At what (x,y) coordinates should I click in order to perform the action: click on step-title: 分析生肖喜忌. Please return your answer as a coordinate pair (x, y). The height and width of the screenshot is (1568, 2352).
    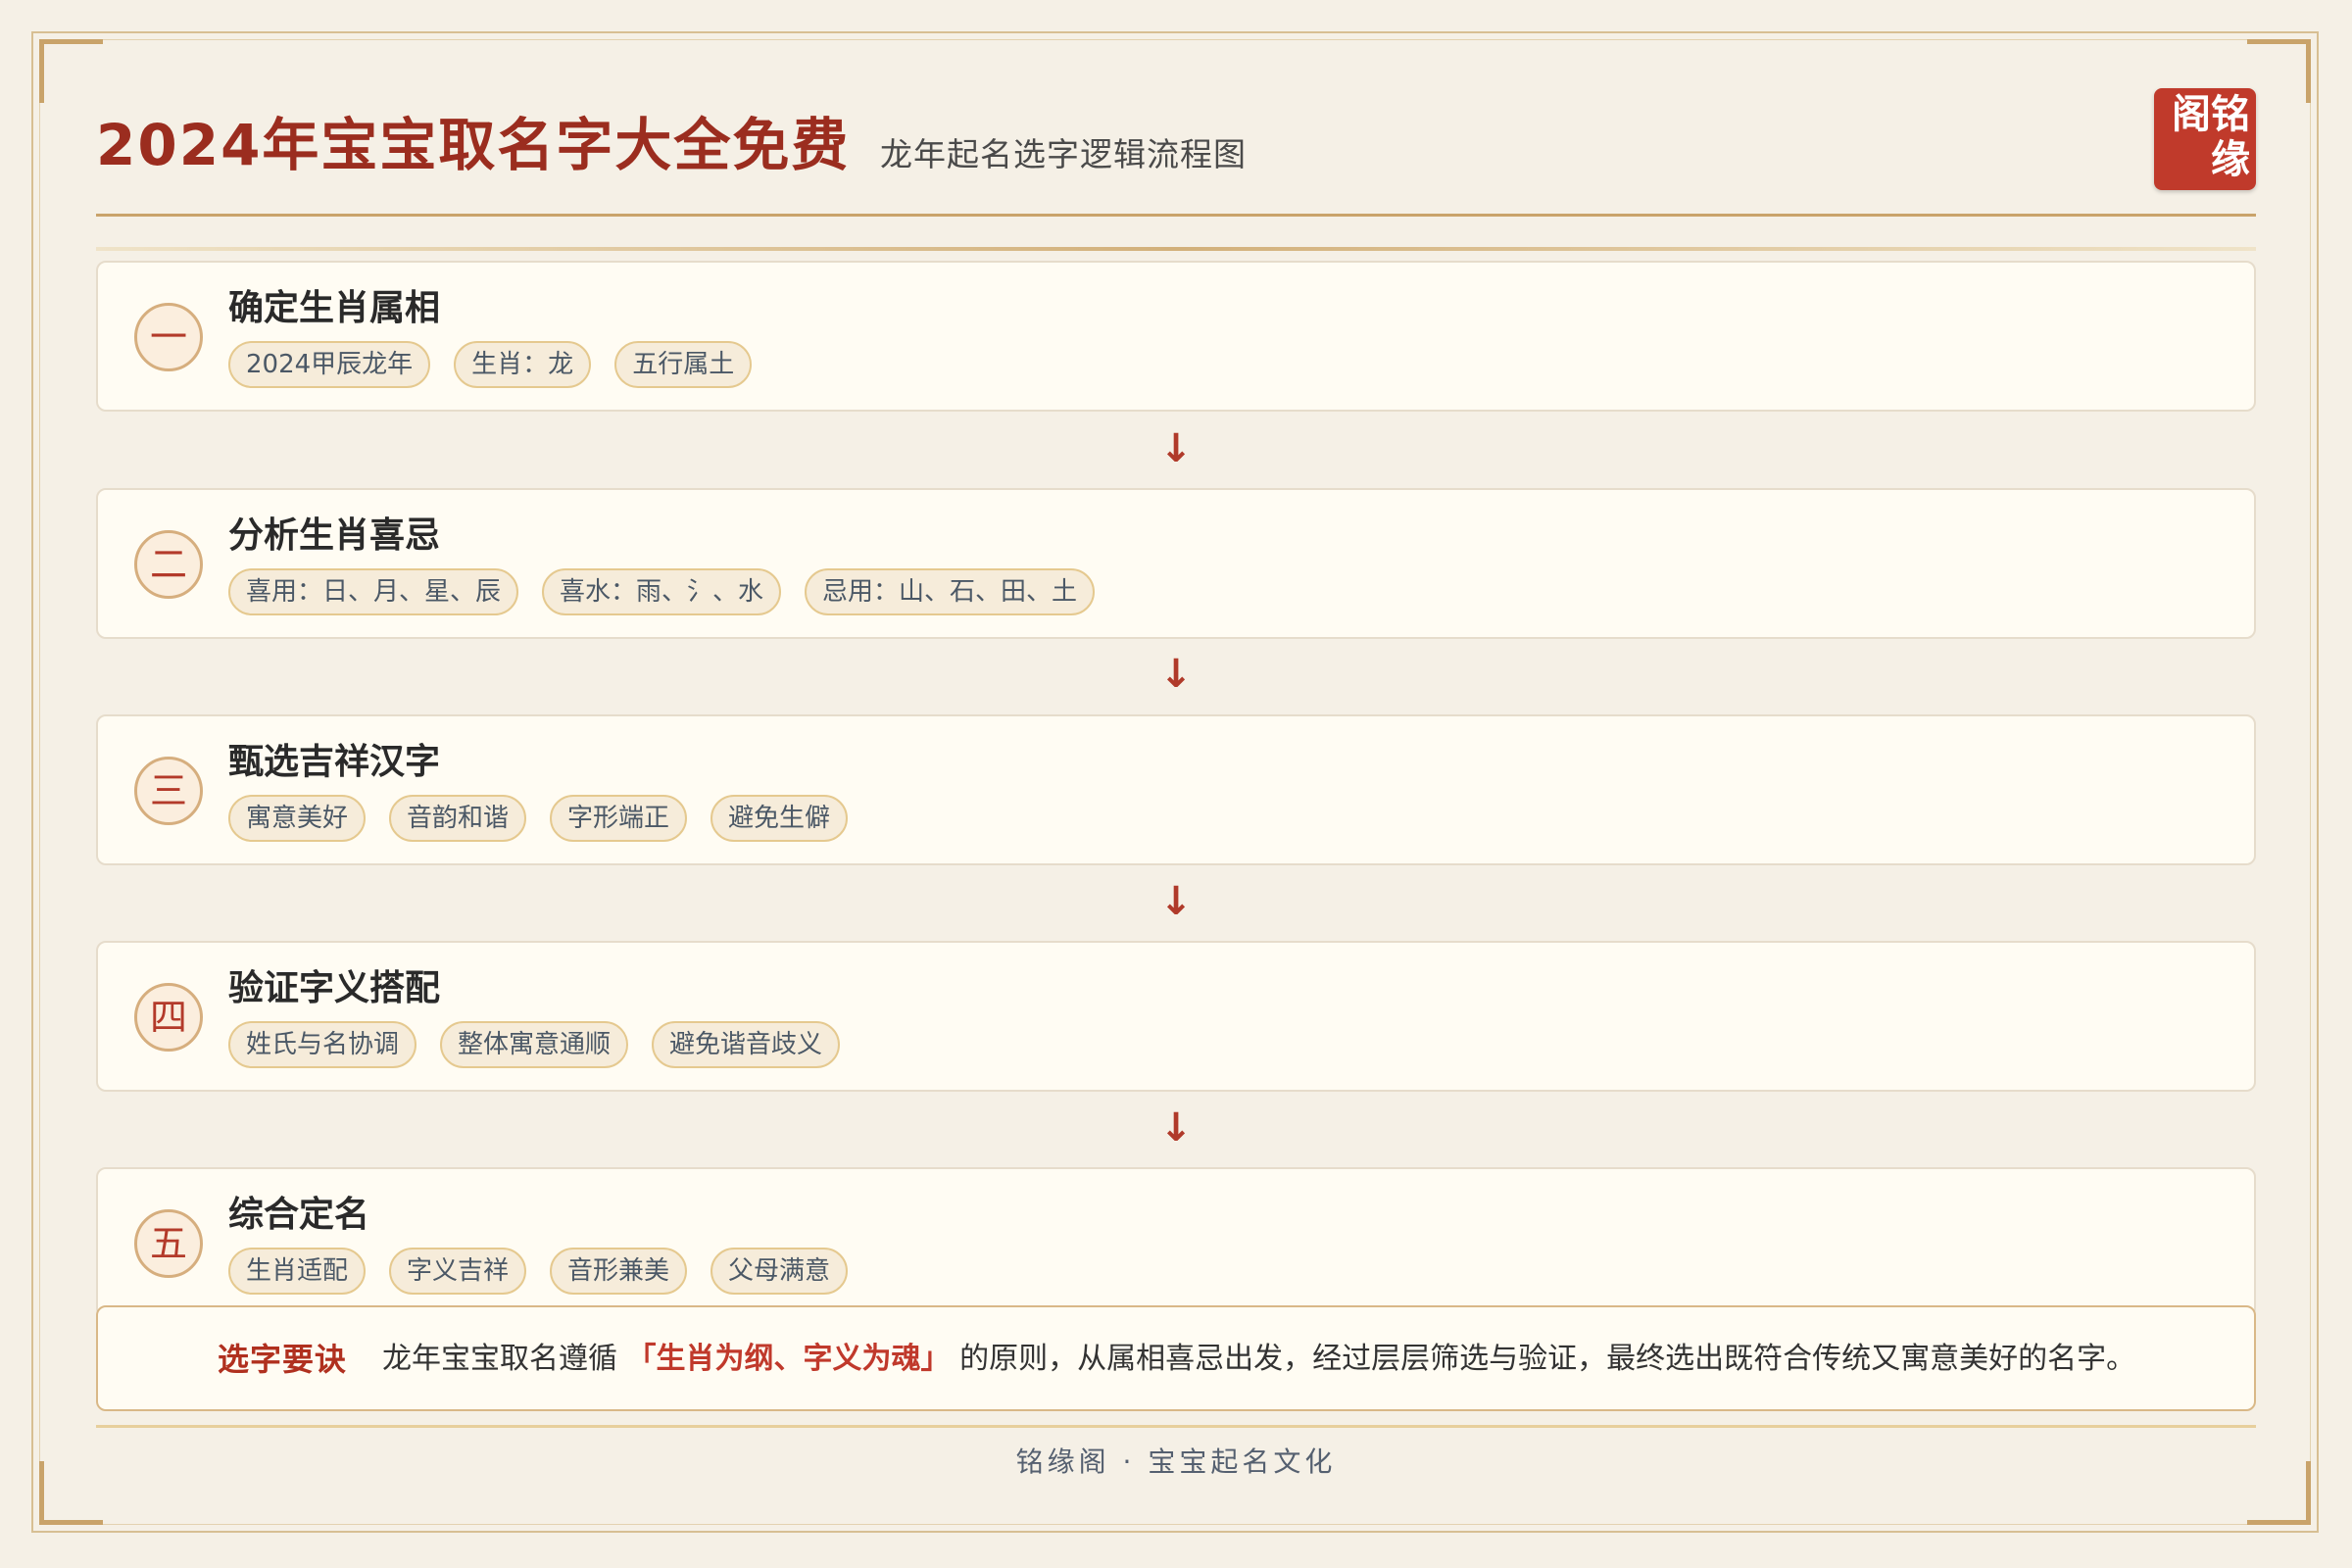
    Looking at the image, I should click on (334, 535).